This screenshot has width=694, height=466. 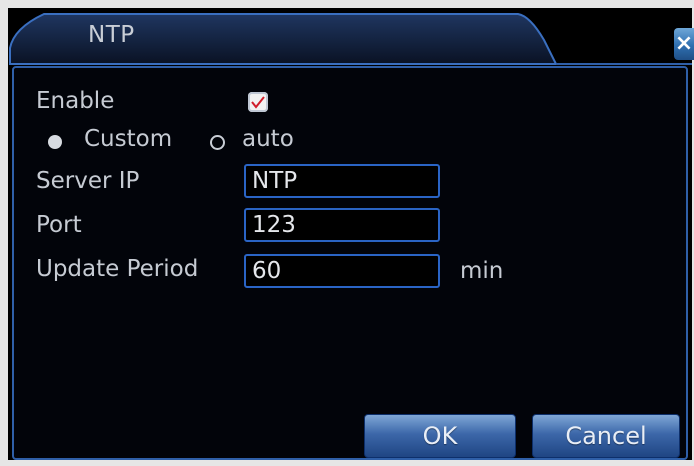 What do you see at coordinates (351, 37) in the screenshot?
I see `title-bar: NTP ×` at bounding box center [351, 37].